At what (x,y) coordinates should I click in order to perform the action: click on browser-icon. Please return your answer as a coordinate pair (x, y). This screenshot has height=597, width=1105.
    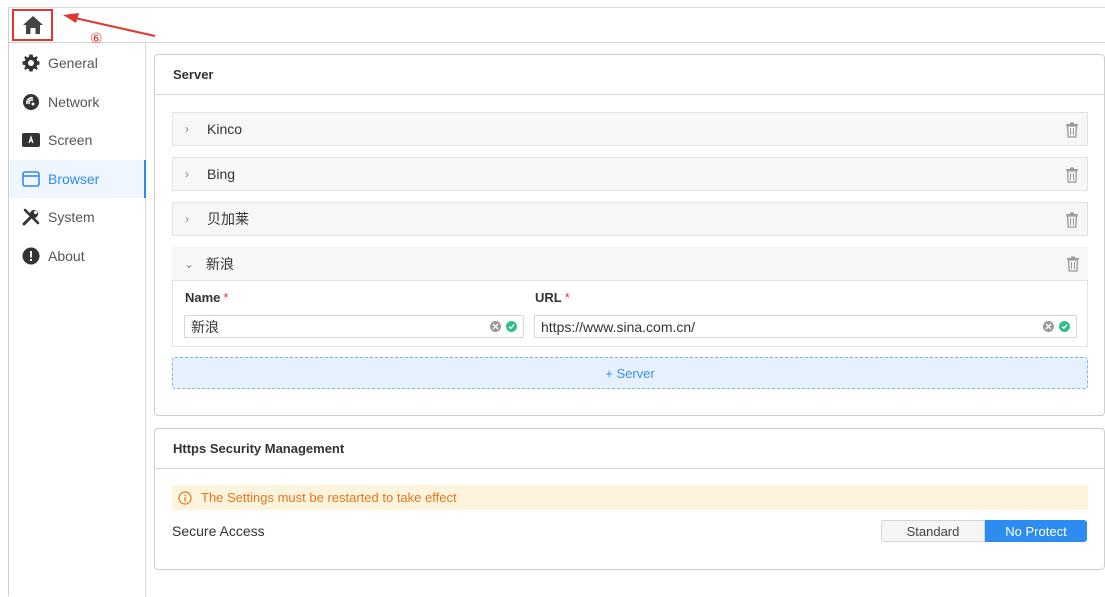
    Looking at the image, I should click on (31, 179).